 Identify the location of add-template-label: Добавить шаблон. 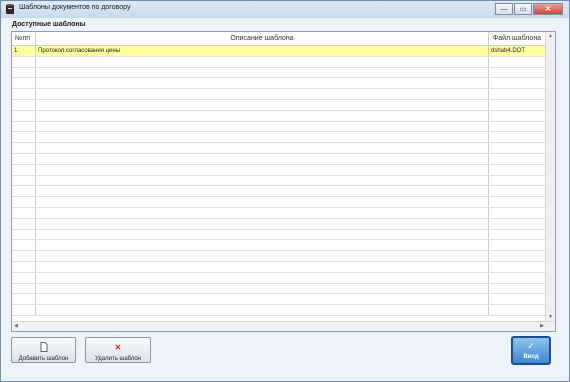
(43, 359).